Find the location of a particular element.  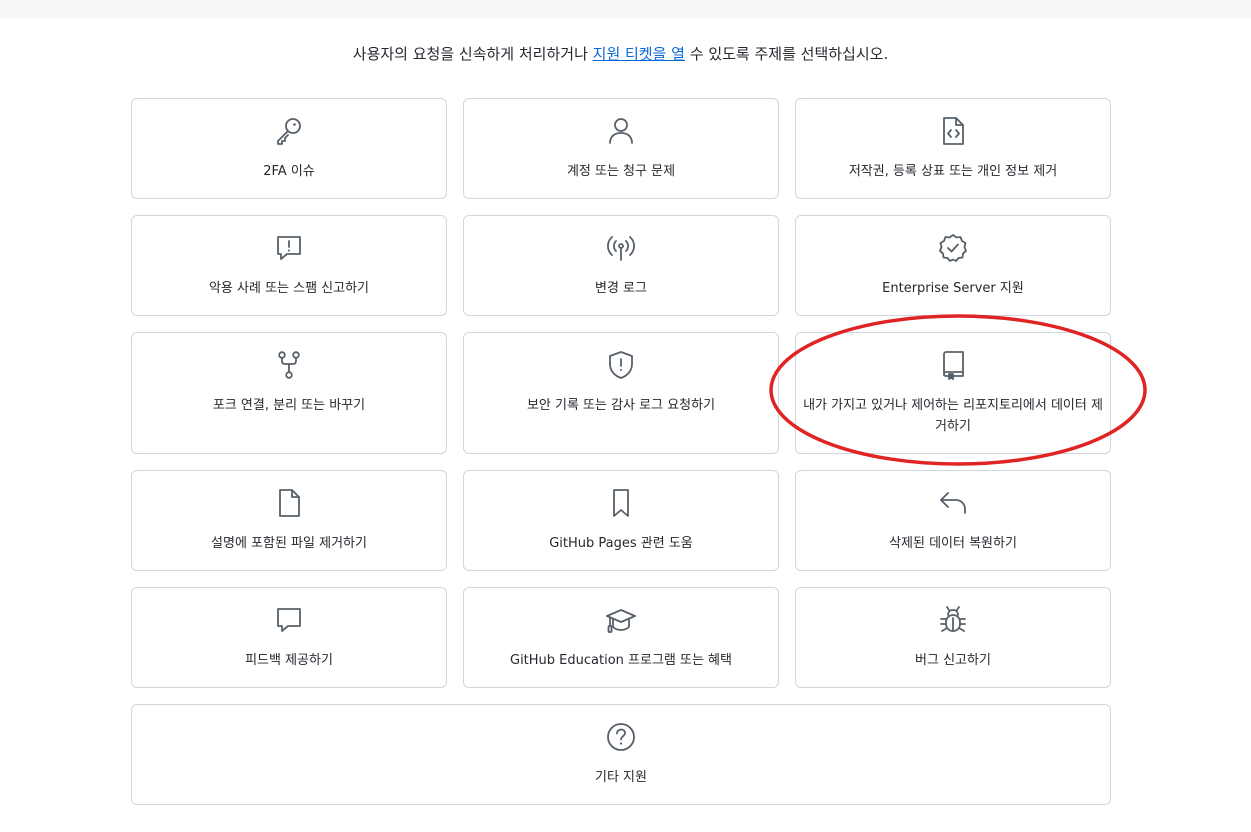

intro-before: 사용자의 요청을 신속하게 처리하거나 is located at coordinates (472, 54).